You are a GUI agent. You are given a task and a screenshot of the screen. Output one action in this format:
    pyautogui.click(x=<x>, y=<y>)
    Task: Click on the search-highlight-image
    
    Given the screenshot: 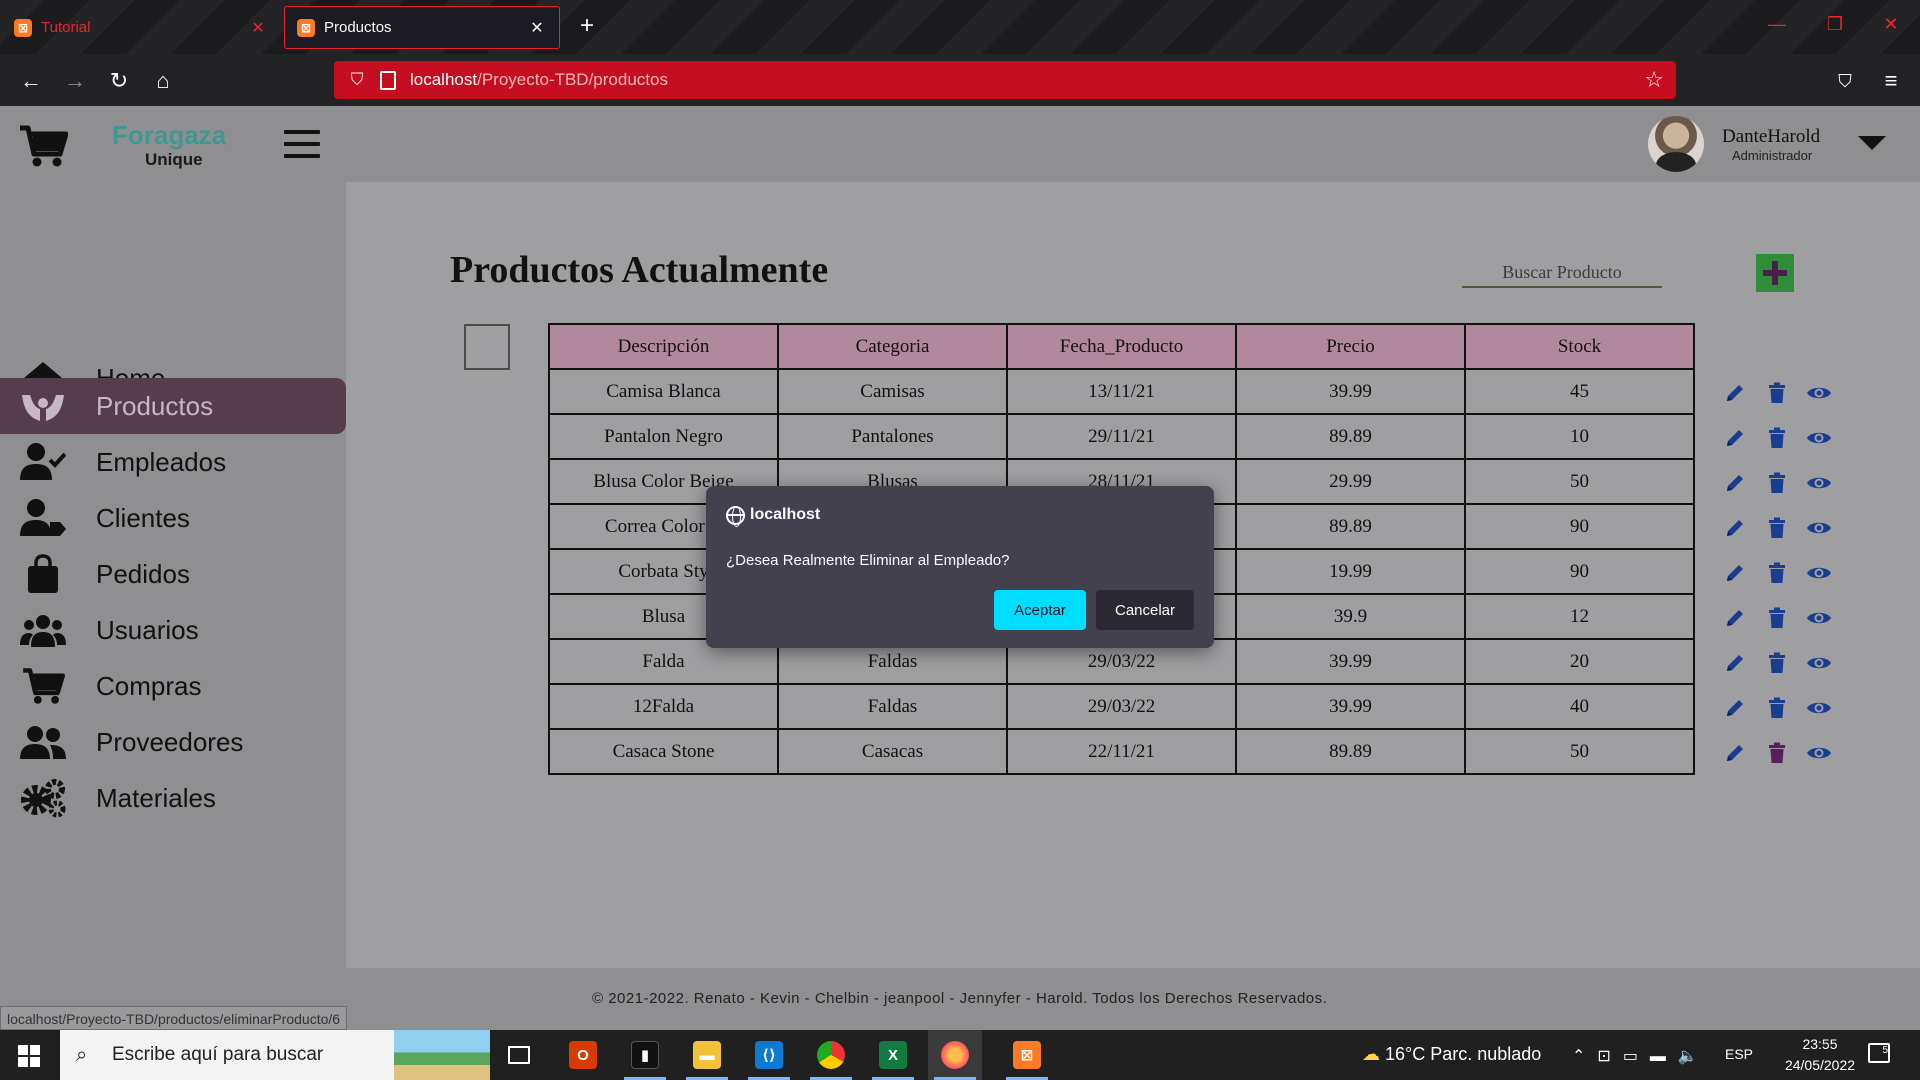 What is the action you would take?
    pyautogui.click(x=442, y=1055)
    